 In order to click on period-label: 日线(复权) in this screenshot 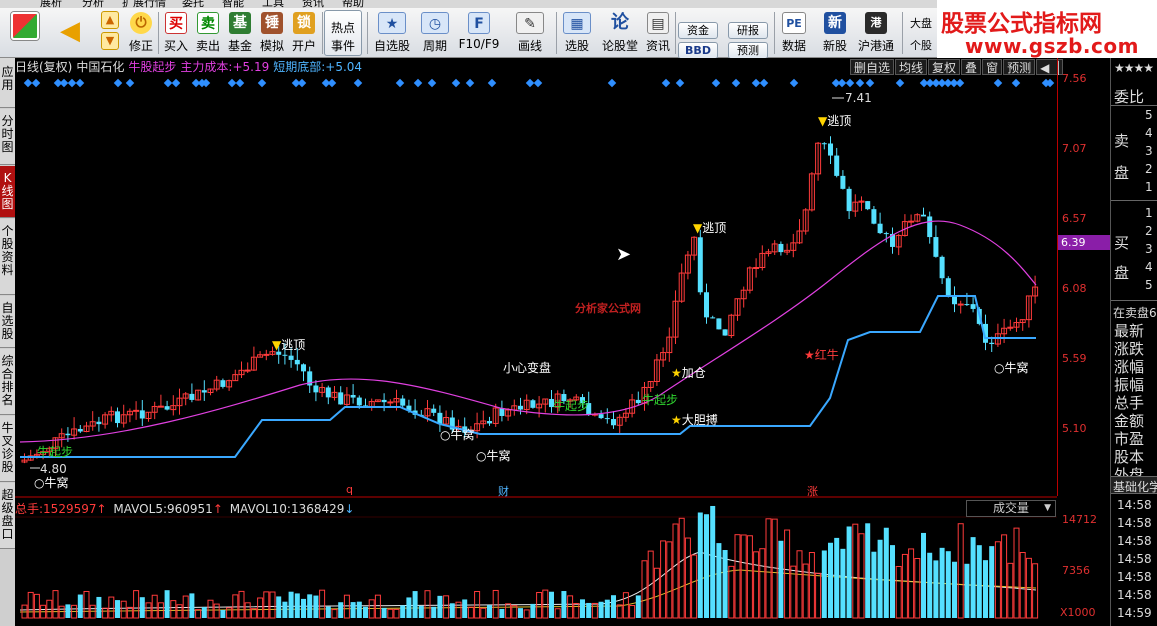, I will do `click(43, 67)`.